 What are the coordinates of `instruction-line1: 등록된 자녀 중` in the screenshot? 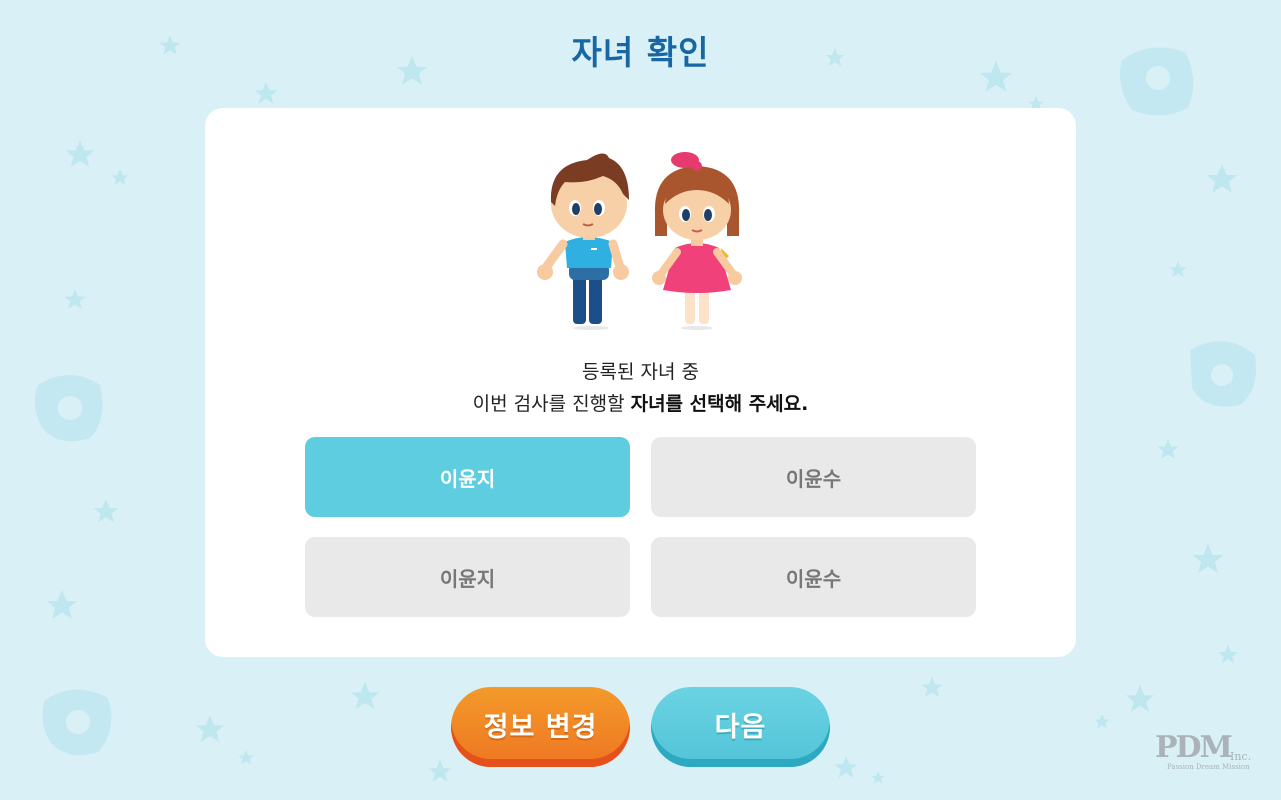 It's located at (640, 372).